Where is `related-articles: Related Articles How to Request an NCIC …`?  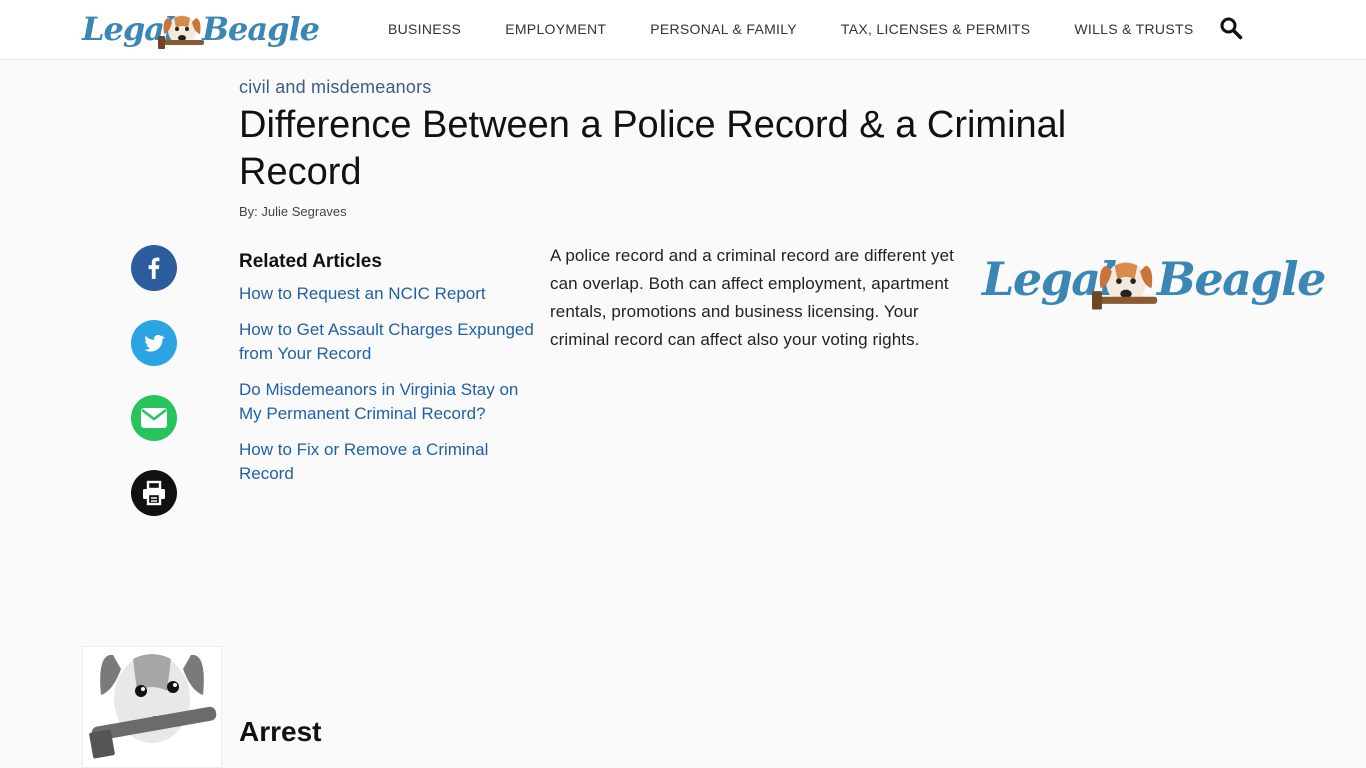 related-articles: Related Articles How to Request an NCIC … is located at coordinates (386, 374).